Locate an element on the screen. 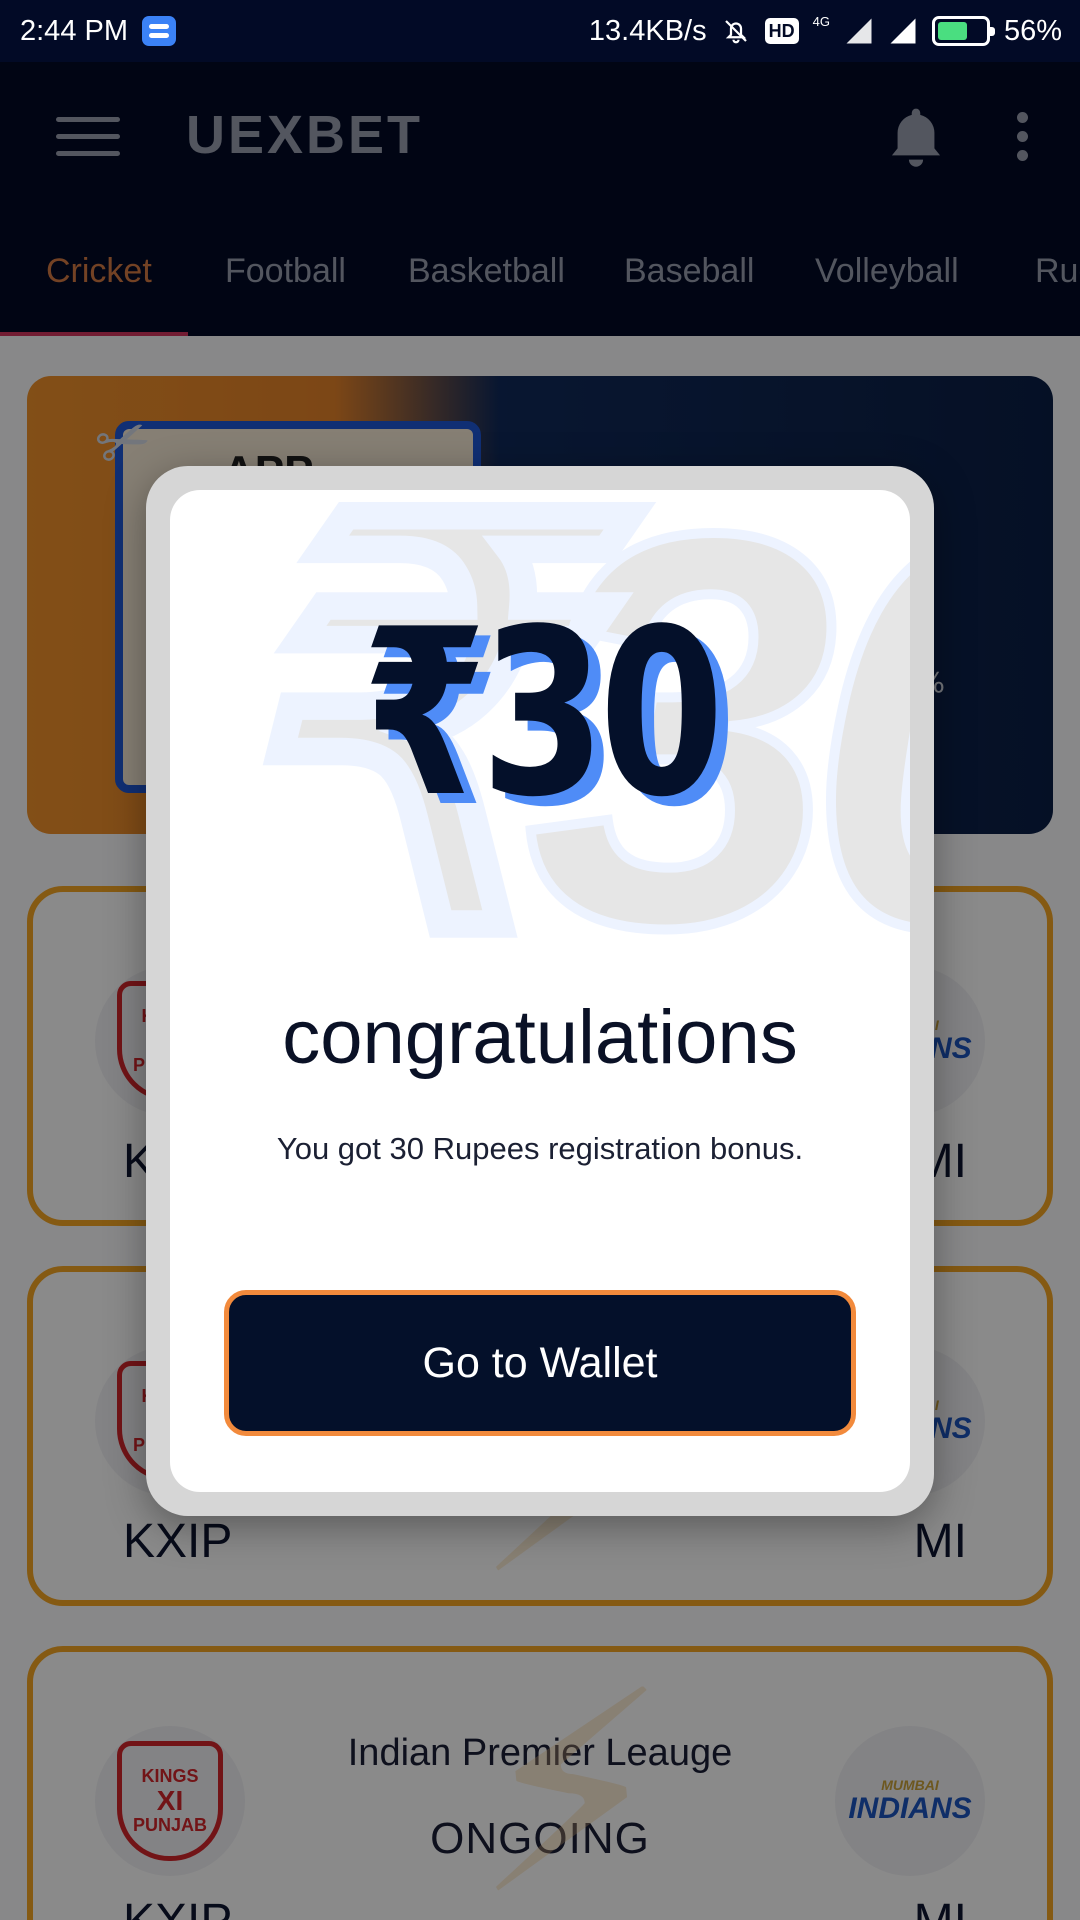 Image resolution: width=1080 pixels, height=1920 pixels. status-bar-right: 13.4KB/s HD 4G 56% is located at coordinates (825, 30).